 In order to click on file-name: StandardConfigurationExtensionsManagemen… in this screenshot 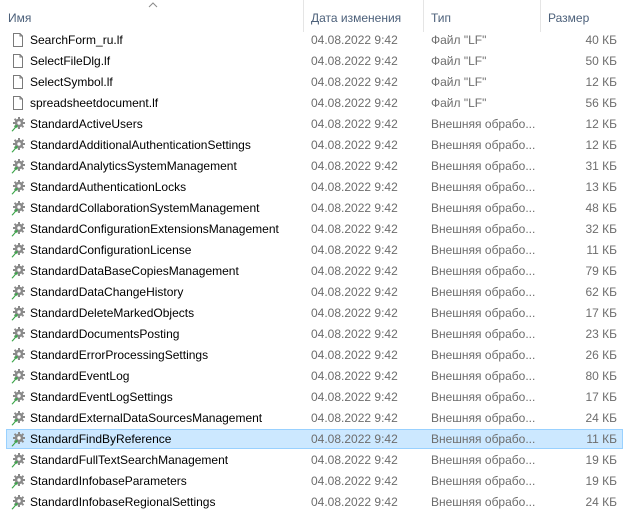, I will do `click(154, 229)`.